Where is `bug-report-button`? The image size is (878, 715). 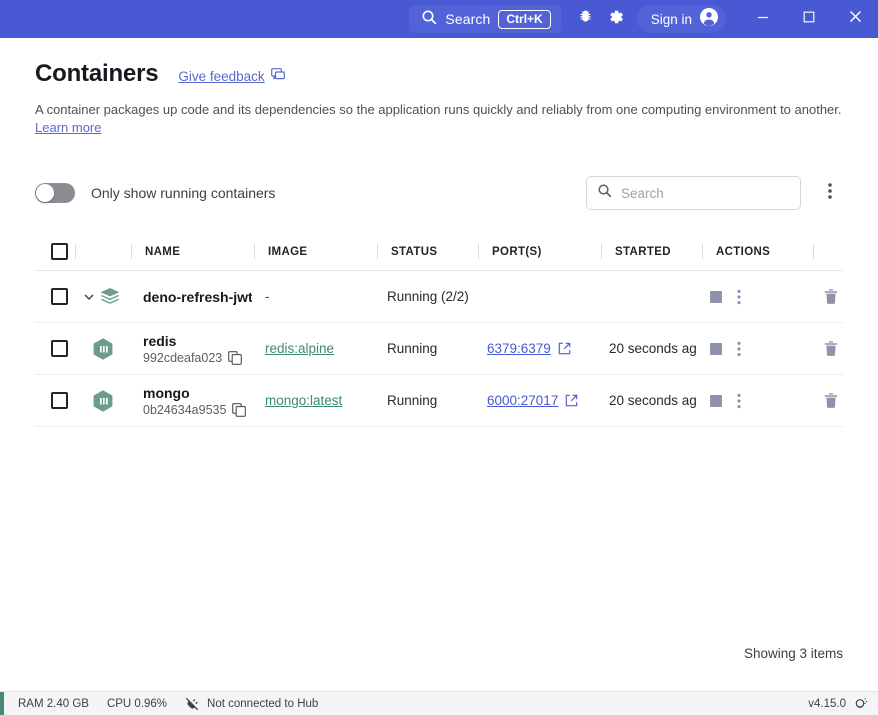
bug-report-button is located at coordinates (586, 19).